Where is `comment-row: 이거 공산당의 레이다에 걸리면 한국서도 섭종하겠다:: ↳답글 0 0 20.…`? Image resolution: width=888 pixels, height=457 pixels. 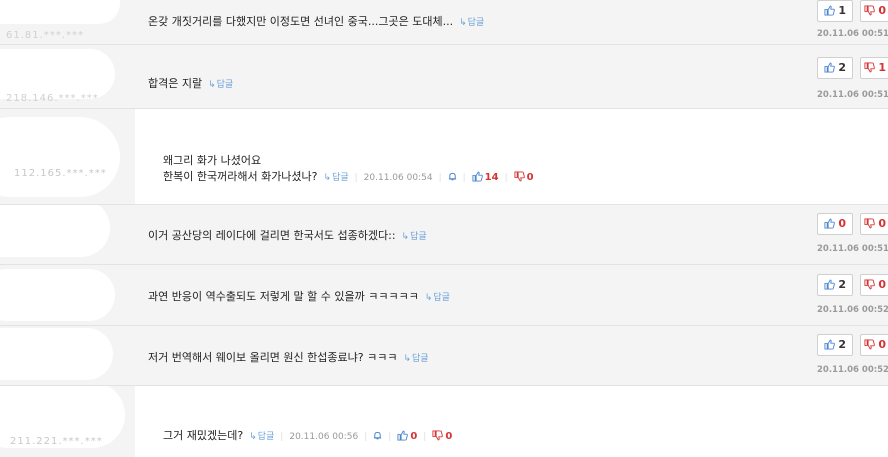 comment-row: 이거 공산당의 레이다에 걸리면 한국서도 섭종하겠다:: ↳답글 0 0 20.… is located at coordinates (444, 235).